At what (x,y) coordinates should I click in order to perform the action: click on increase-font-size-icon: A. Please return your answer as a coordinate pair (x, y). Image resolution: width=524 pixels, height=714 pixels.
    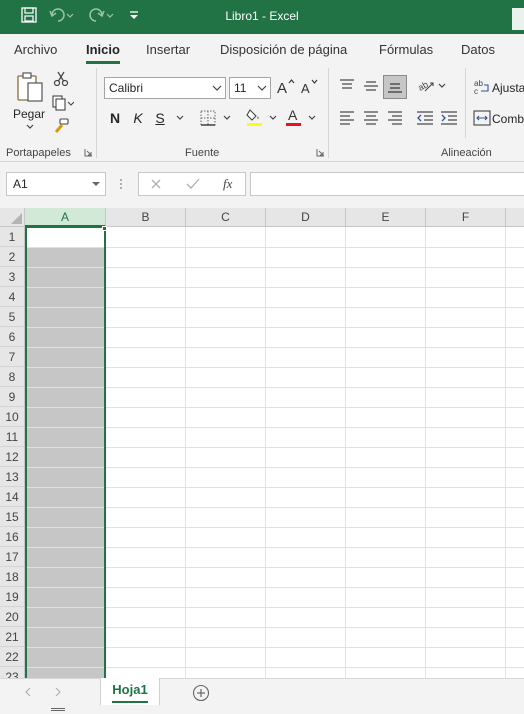
    Looking at the image, I should click on (286, 87).